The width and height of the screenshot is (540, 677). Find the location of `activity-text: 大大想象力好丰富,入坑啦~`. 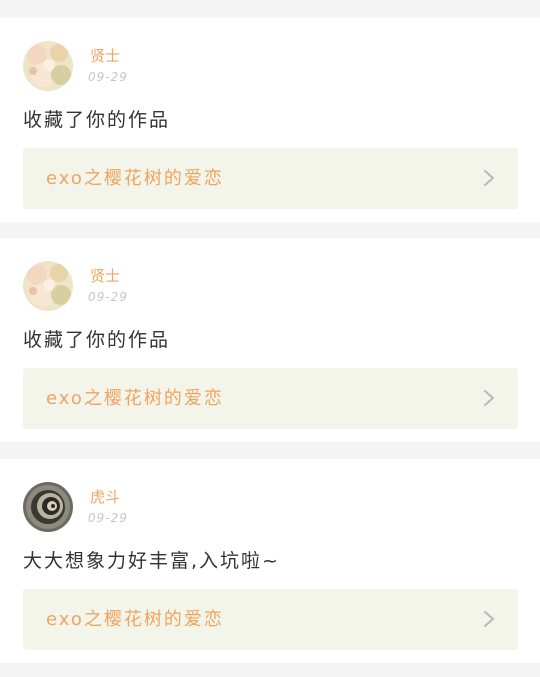

activity-text: 大大想象力好丰富,入坑啦~ is located at coordinates (151, 561).